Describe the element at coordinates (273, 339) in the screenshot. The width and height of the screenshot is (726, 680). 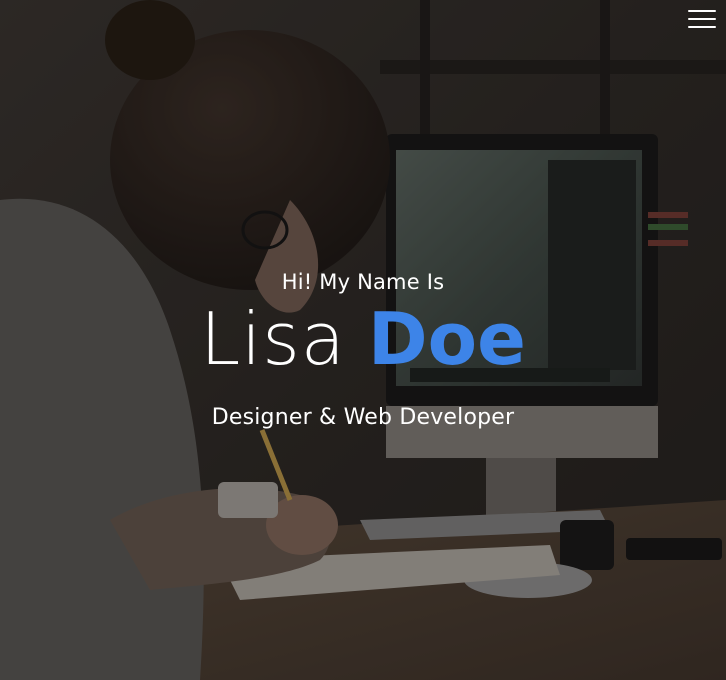
I see `hero-first-name: Lisa` at that location.